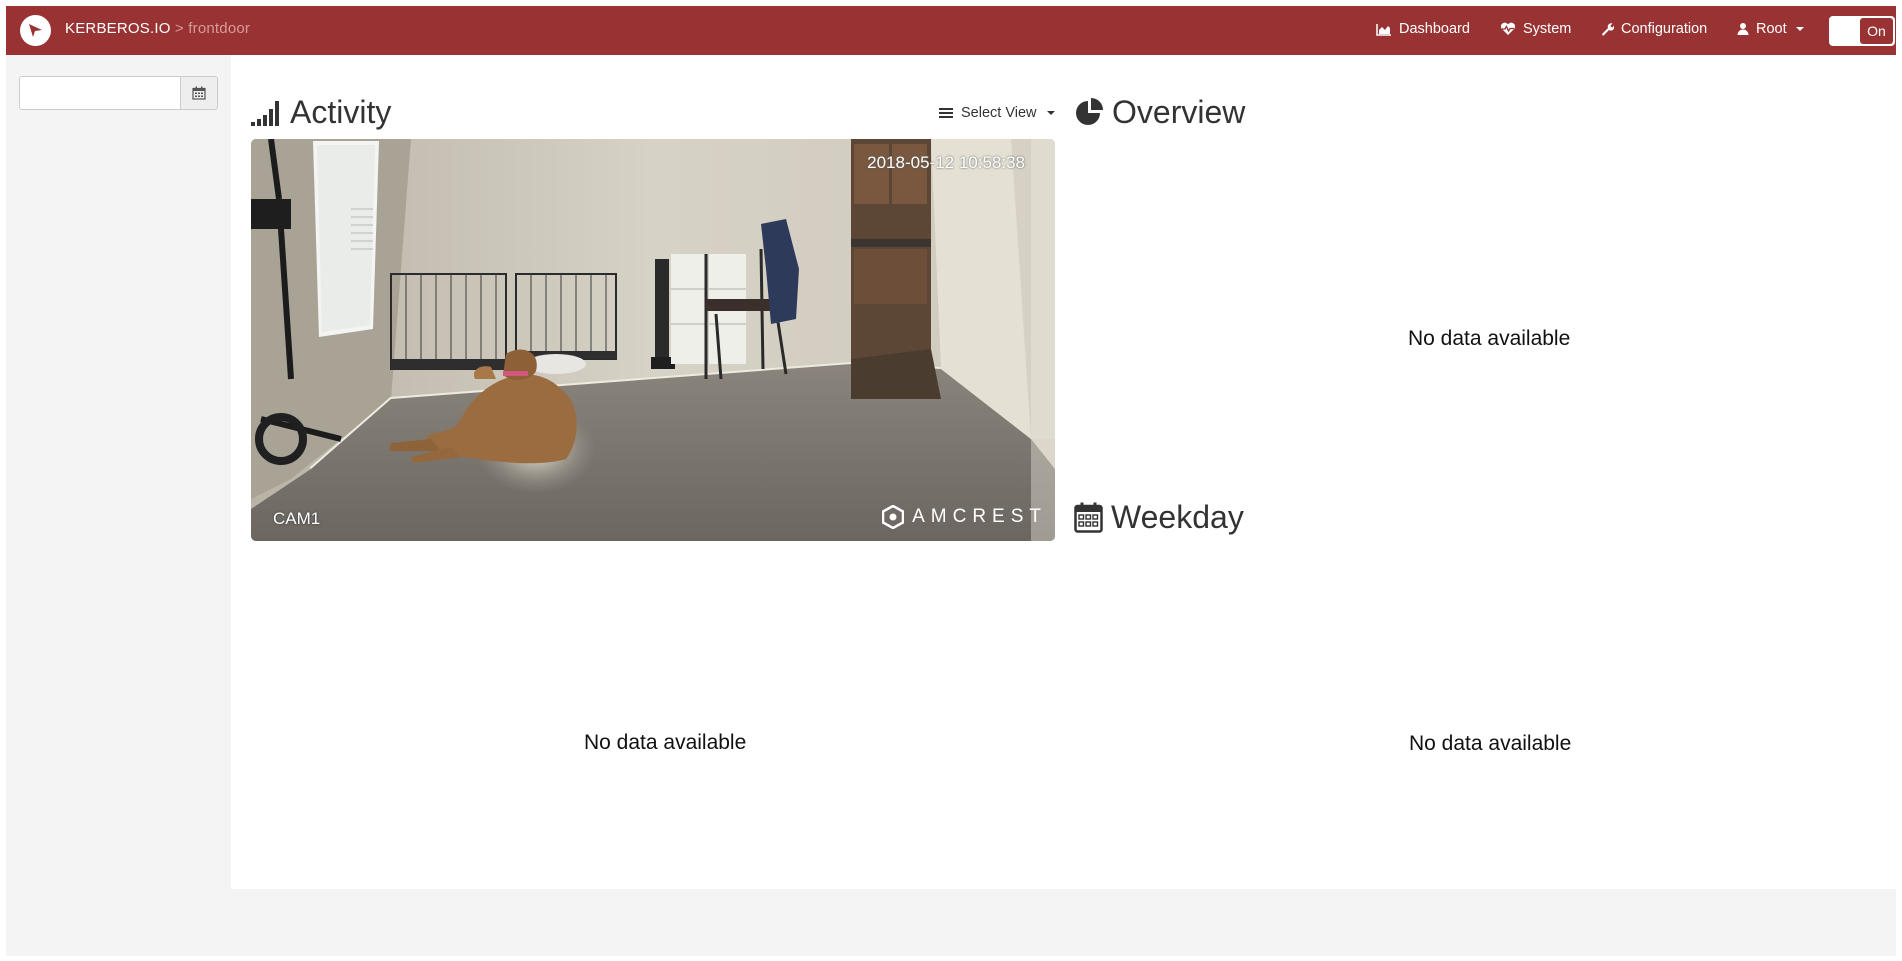 This screenshot has height=961, width=1902. What do you see at coordinates (1089, 111) in the screenshot?
I see `pie-chart-icon` at bounding box center [1089, 111].